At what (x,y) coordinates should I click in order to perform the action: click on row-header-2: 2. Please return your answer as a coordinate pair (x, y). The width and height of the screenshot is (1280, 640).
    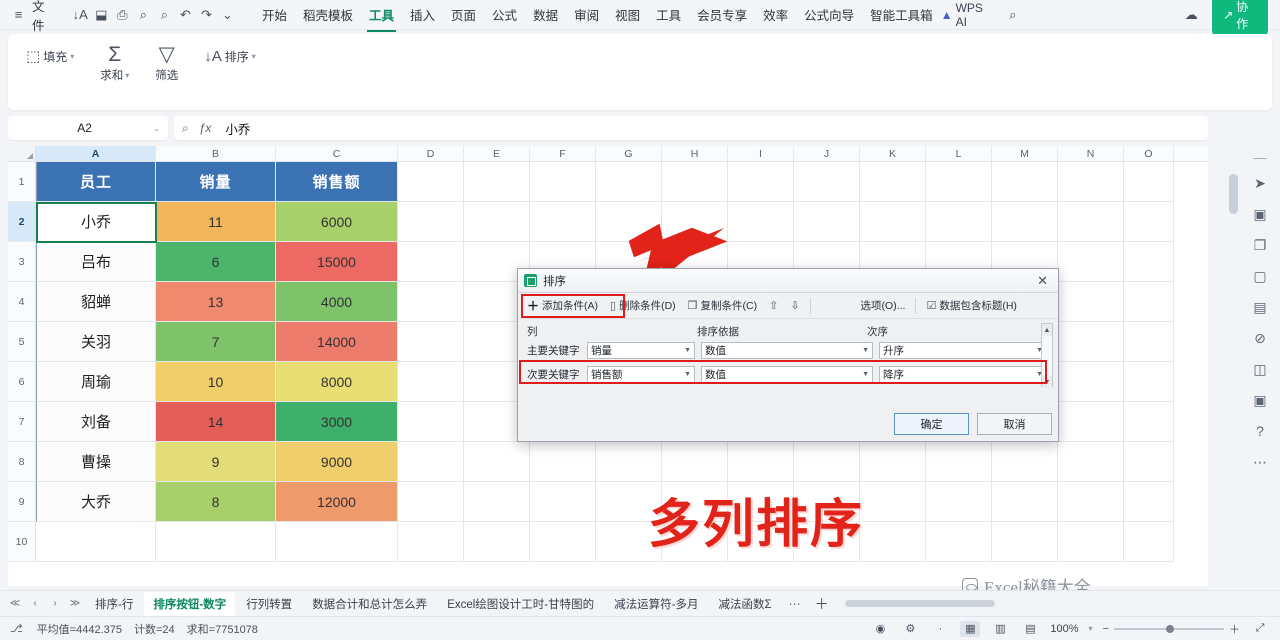
    Looking at the image, I should click on (22, 222).